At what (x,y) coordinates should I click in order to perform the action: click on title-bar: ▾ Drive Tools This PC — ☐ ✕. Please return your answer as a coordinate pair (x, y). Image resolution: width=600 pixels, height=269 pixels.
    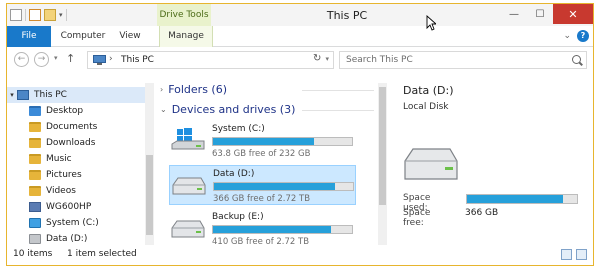
    Looking at the image, I should click on (300, 15).